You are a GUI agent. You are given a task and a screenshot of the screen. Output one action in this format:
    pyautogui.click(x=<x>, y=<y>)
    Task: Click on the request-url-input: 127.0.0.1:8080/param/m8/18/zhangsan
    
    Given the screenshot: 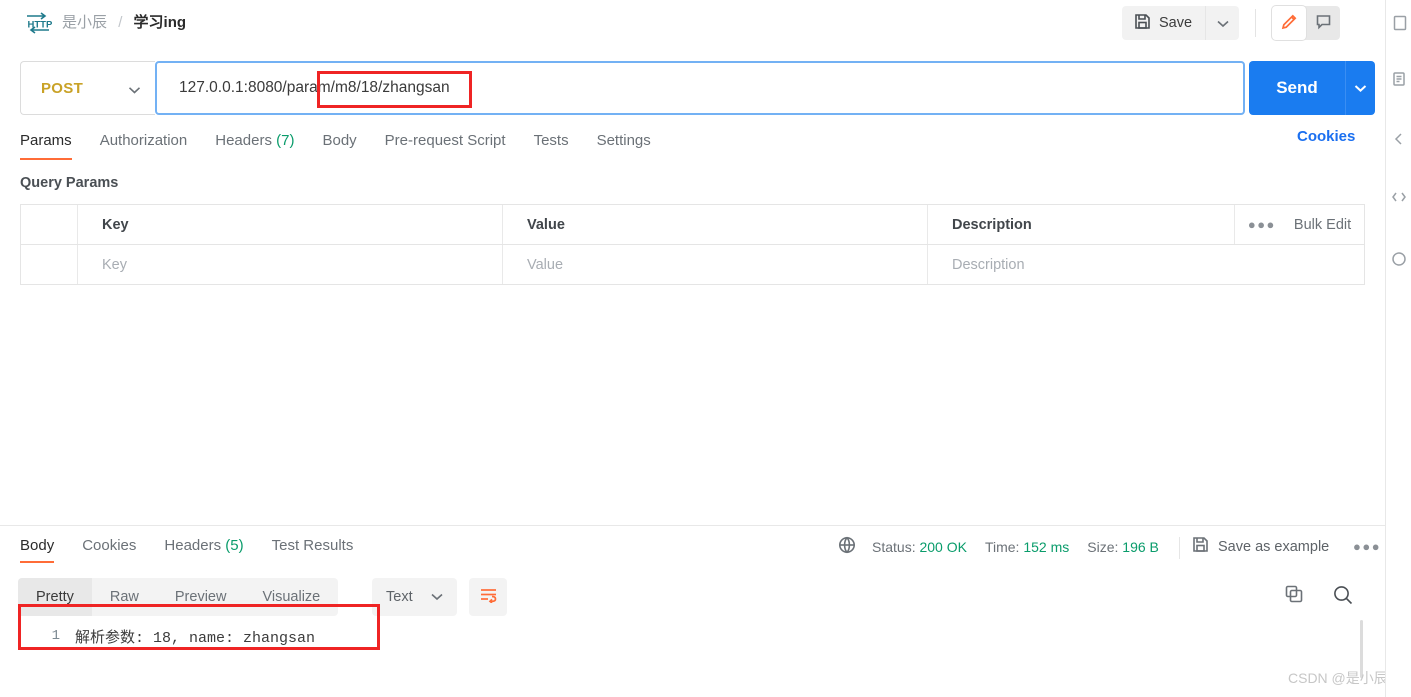 What is the action you would take?
    pyautogui.click(x=700, y=88)
    